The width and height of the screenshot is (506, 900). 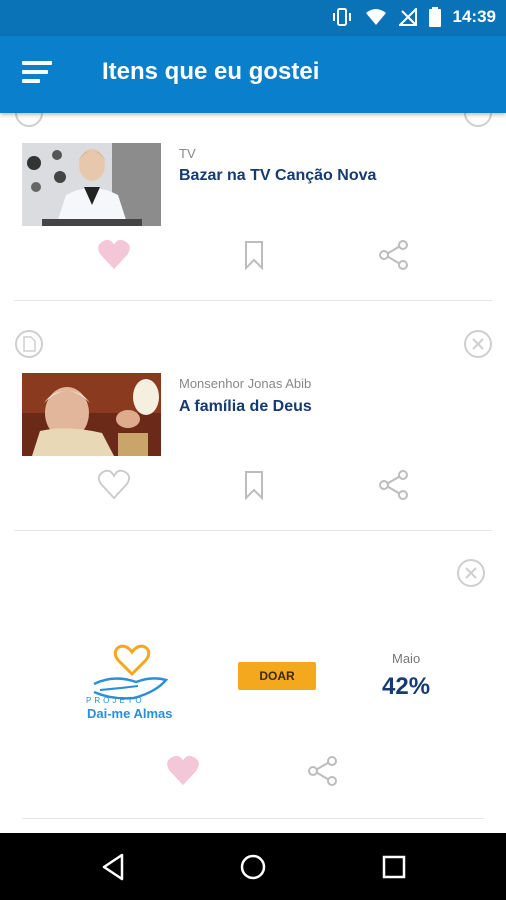 What do you see at coordinates (277, 176) in the screenshot?
I see `item-title: Bazar na TV Canção Nova` at bounding box center [277, 176].